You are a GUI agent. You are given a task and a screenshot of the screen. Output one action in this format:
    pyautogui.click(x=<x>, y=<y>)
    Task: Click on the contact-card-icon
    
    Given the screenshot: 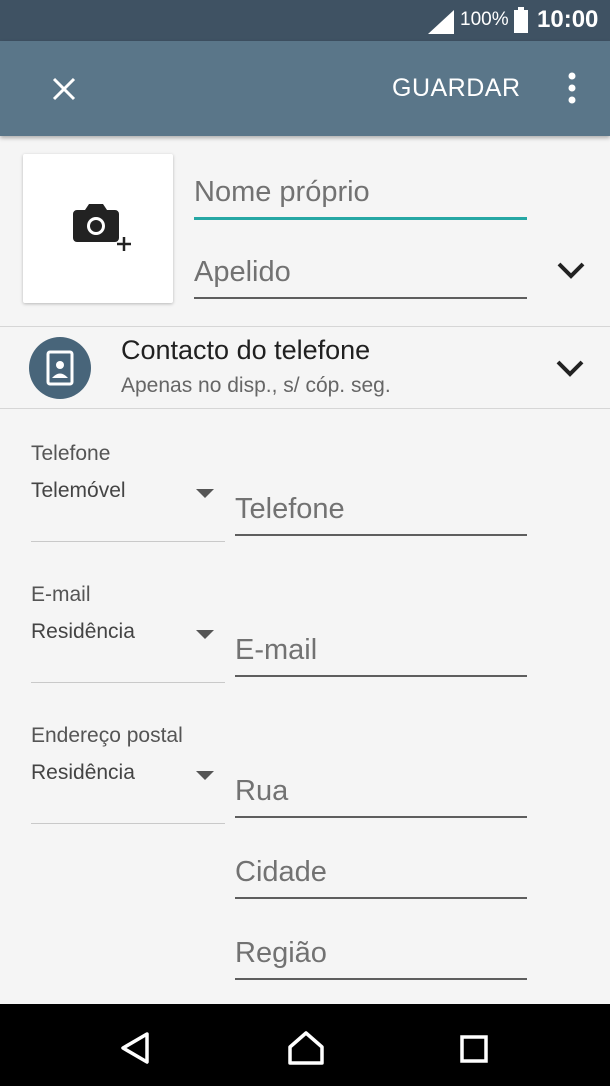 What is the action you would take?
    pyautogui.click(x=60, y=368)
    